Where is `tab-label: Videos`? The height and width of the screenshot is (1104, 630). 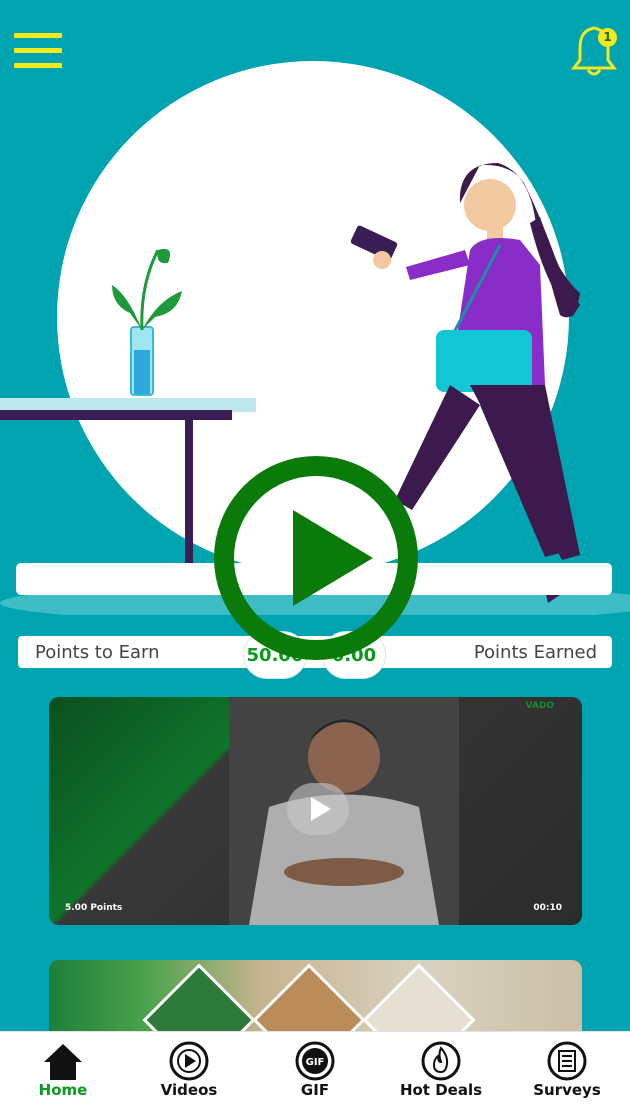
tab-label: Videos is located at coordinates (189, 1090).